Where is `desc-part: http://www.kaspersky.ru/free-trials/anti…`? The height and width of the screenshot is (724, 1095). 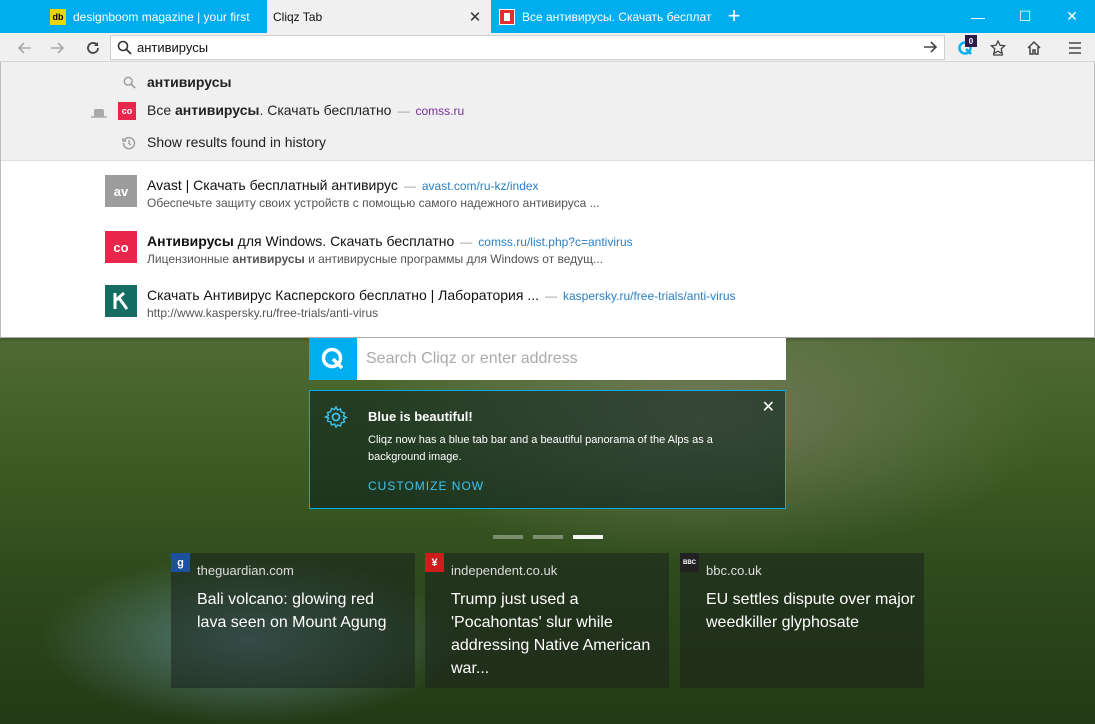
desc-part: http://www.kaspersky.ru/free-trials/anti… is located at coordinates (263, 313).